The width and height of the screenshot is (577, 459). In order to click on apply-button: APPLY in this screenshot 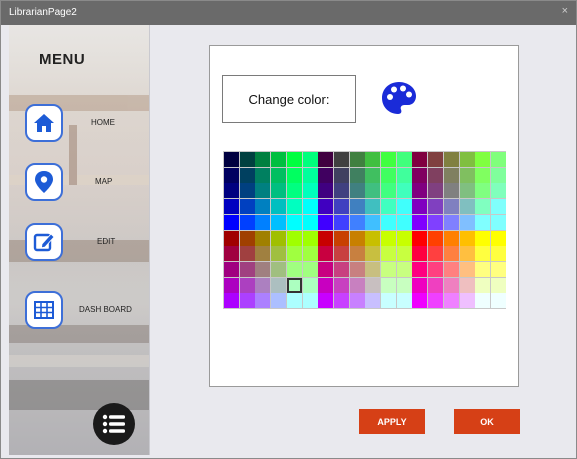, I will do `click(392, 421)`.